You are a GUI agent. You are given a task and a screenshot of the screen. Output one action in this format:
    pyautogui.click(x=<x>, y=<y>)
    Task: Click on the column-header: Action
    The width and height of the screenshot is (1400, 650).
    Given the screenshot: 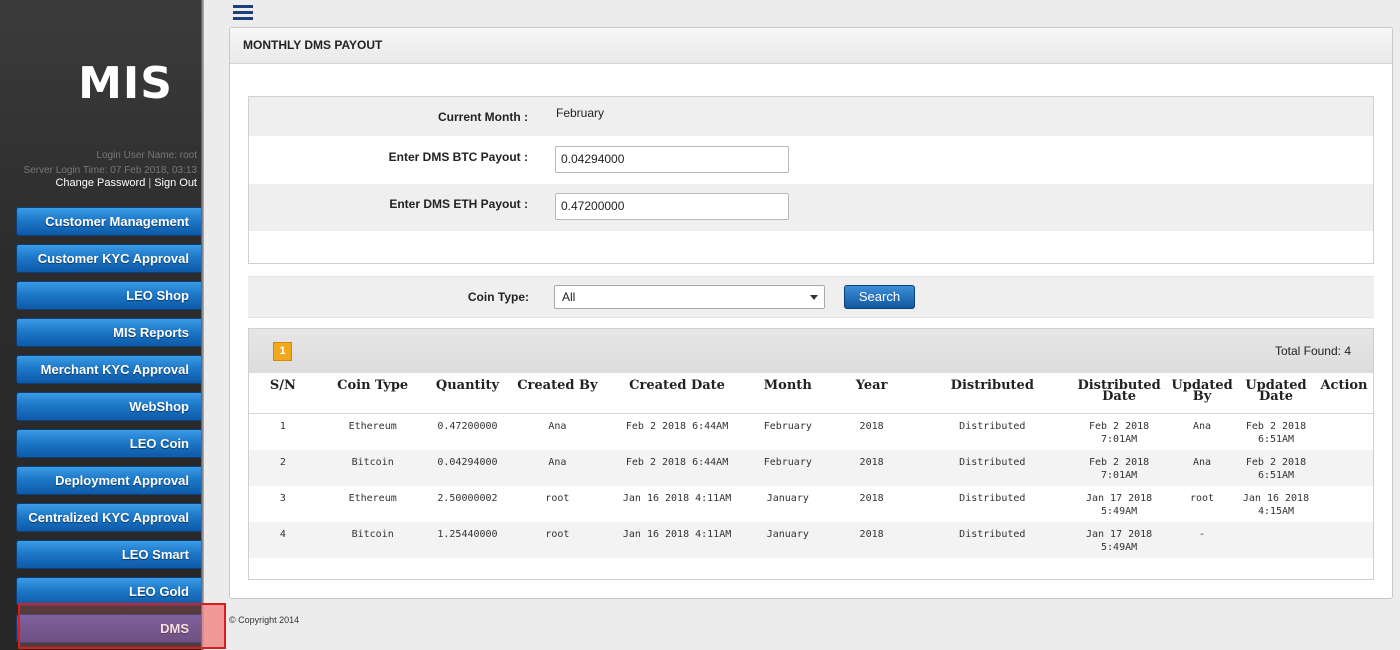 What is the action you would take?
    pyautogui.click(x=1343, y=393)
    